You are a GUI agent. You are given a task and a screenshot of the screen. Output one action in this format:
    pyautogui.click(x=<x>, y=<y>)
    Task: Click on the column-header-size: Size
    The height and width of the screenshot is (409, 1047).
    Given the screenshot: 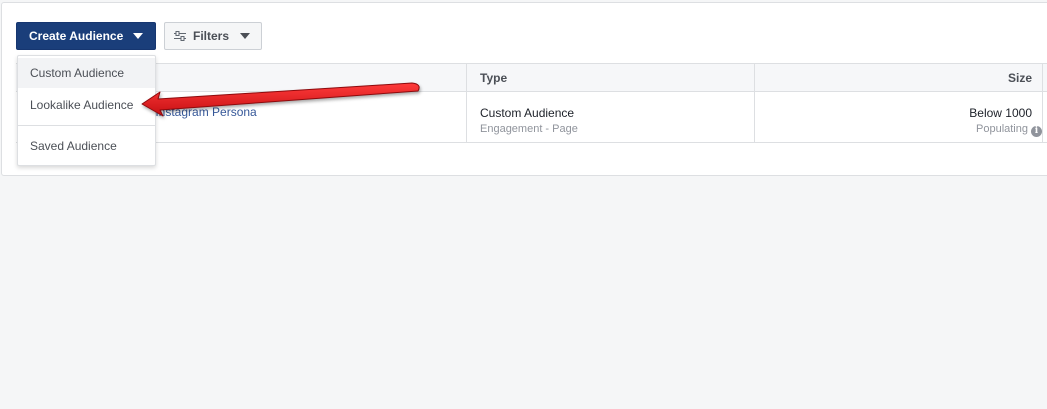 What is the action you would take?
    pyautogui.click(x=1020, y=78)
    